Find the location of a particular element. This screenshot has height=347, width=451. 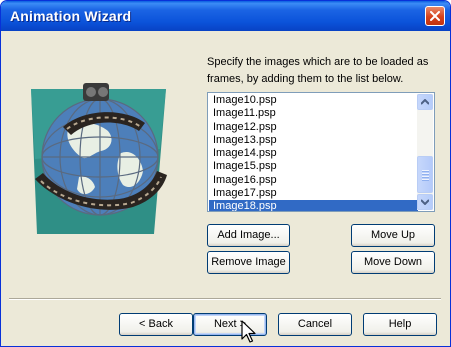

vertical-scrollbar is located at coordinates (425, 152).